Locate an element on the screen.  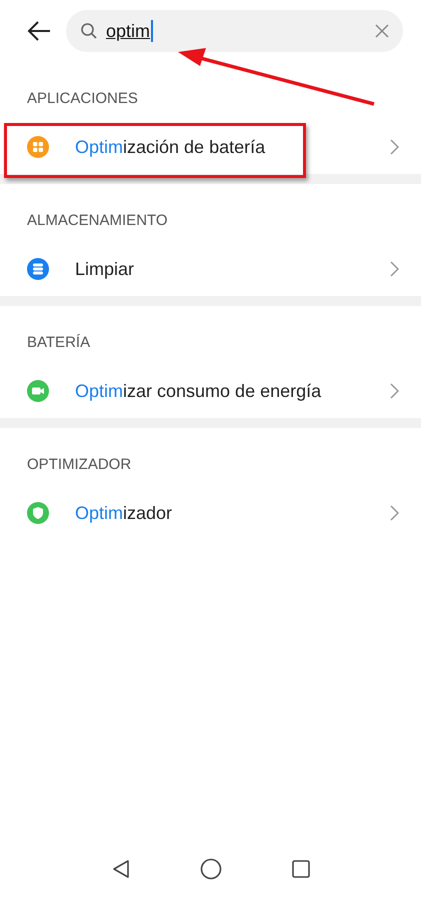
recents-nav-icon is located at coordinates (301, 869).